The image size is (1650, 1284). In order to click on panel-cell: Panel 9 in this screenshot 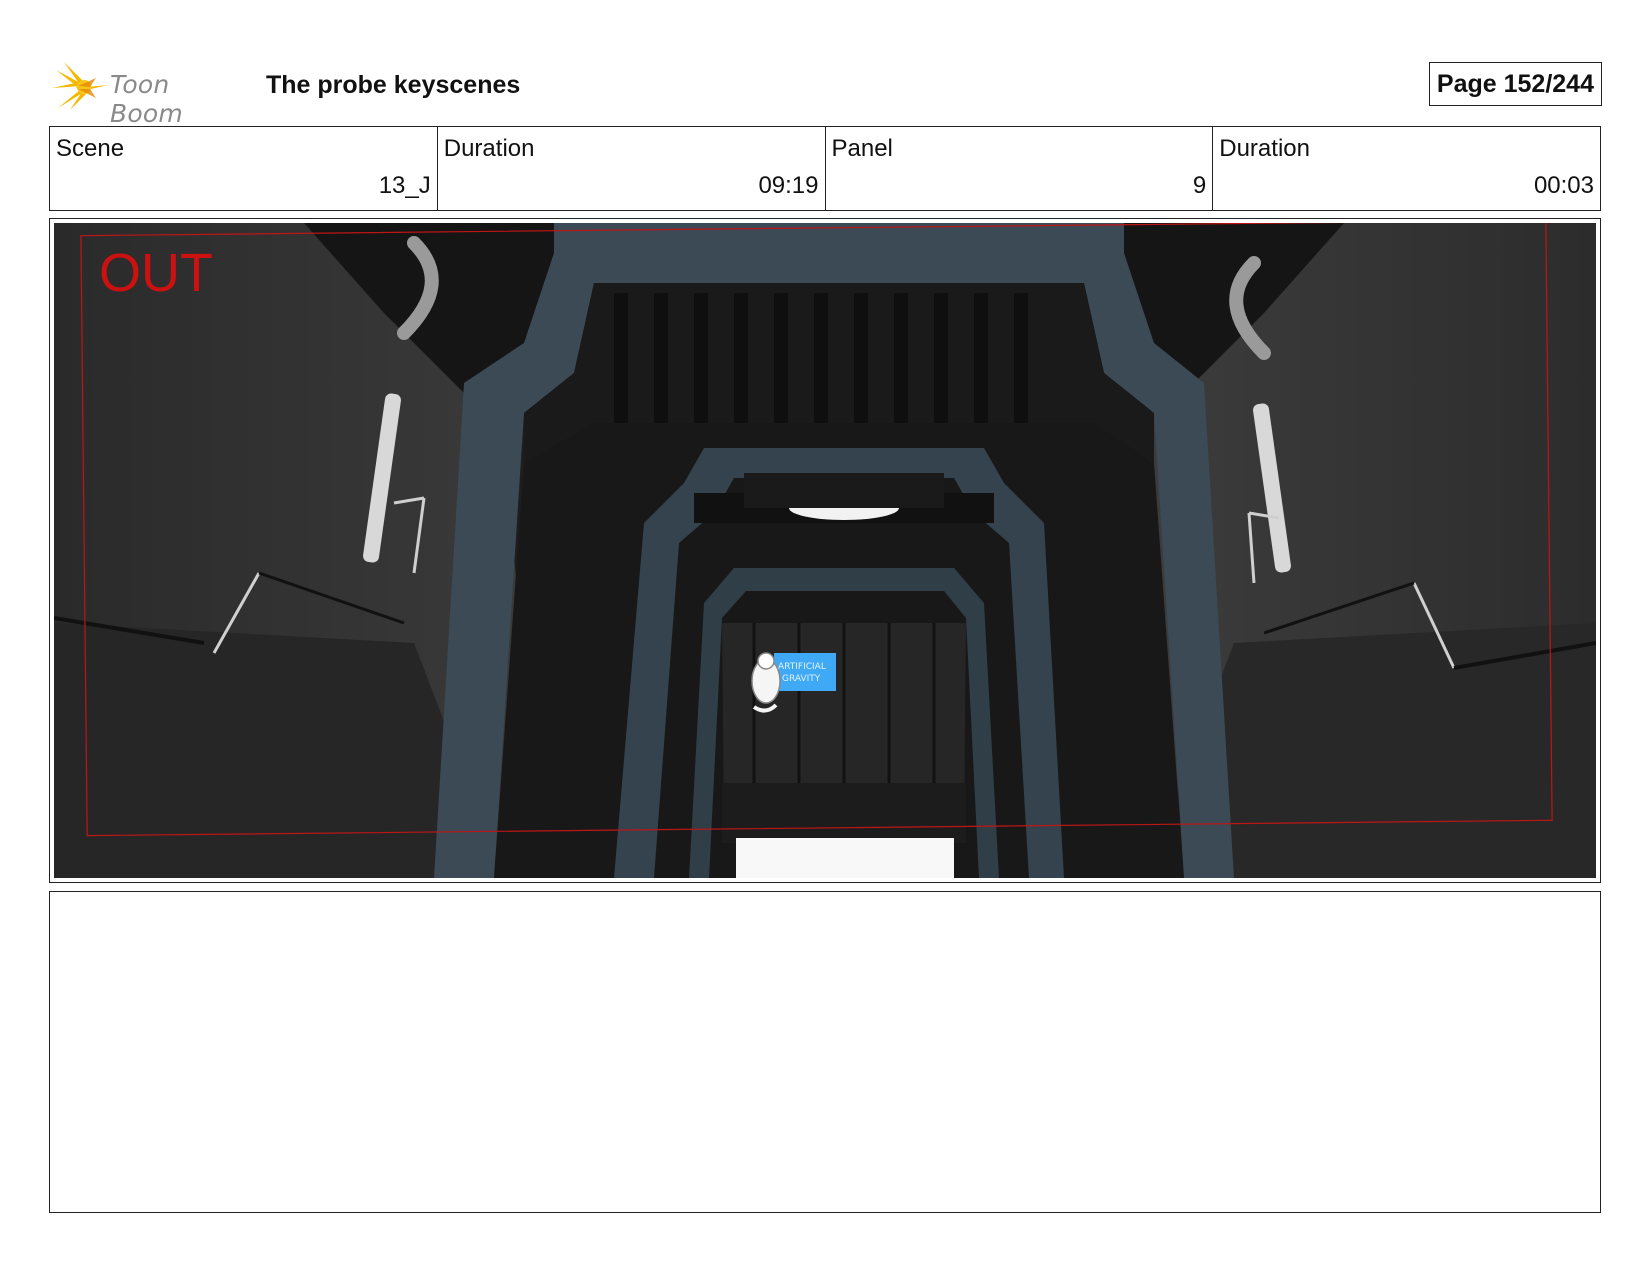, I will do `click(1020, 168)`.